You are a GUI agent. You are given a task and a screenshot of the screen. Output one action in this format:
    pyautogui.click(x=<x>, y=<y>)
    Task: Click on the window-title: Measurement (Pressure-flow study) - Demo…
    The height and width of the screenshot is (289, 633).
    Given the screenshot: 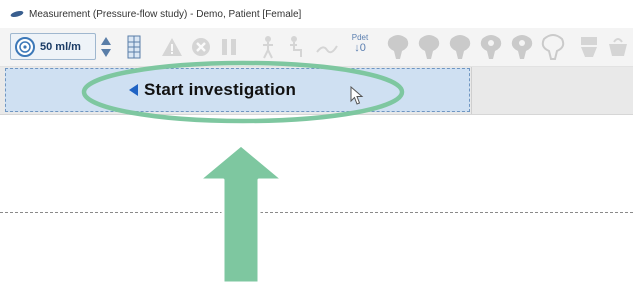 What is the action you would take?
    pyautogui.click(x=165, y=14)
    